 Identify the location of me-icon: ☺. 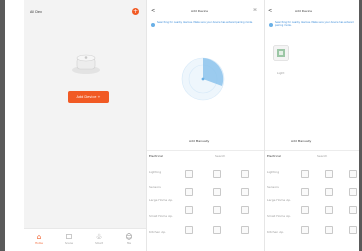
(129, 237).